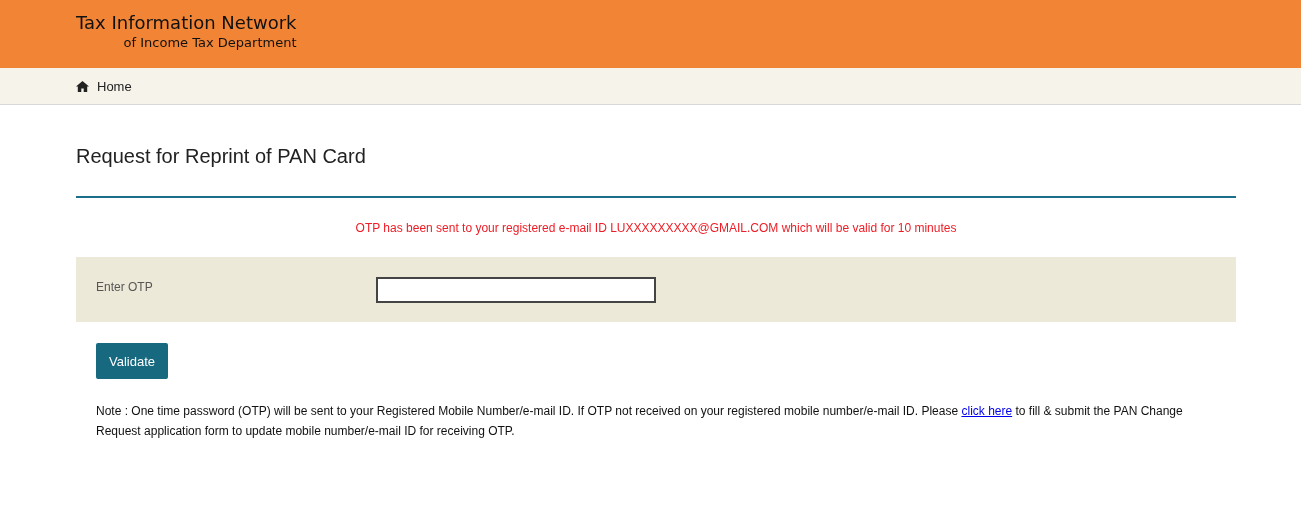 The image size is (1301, 511). I want to click on otp-message: OTP has been sent to your registered e-mail ID LUXXXXXXXXX@GMAIL.COM which will be valid for 10 minutes, so click(656, 228).